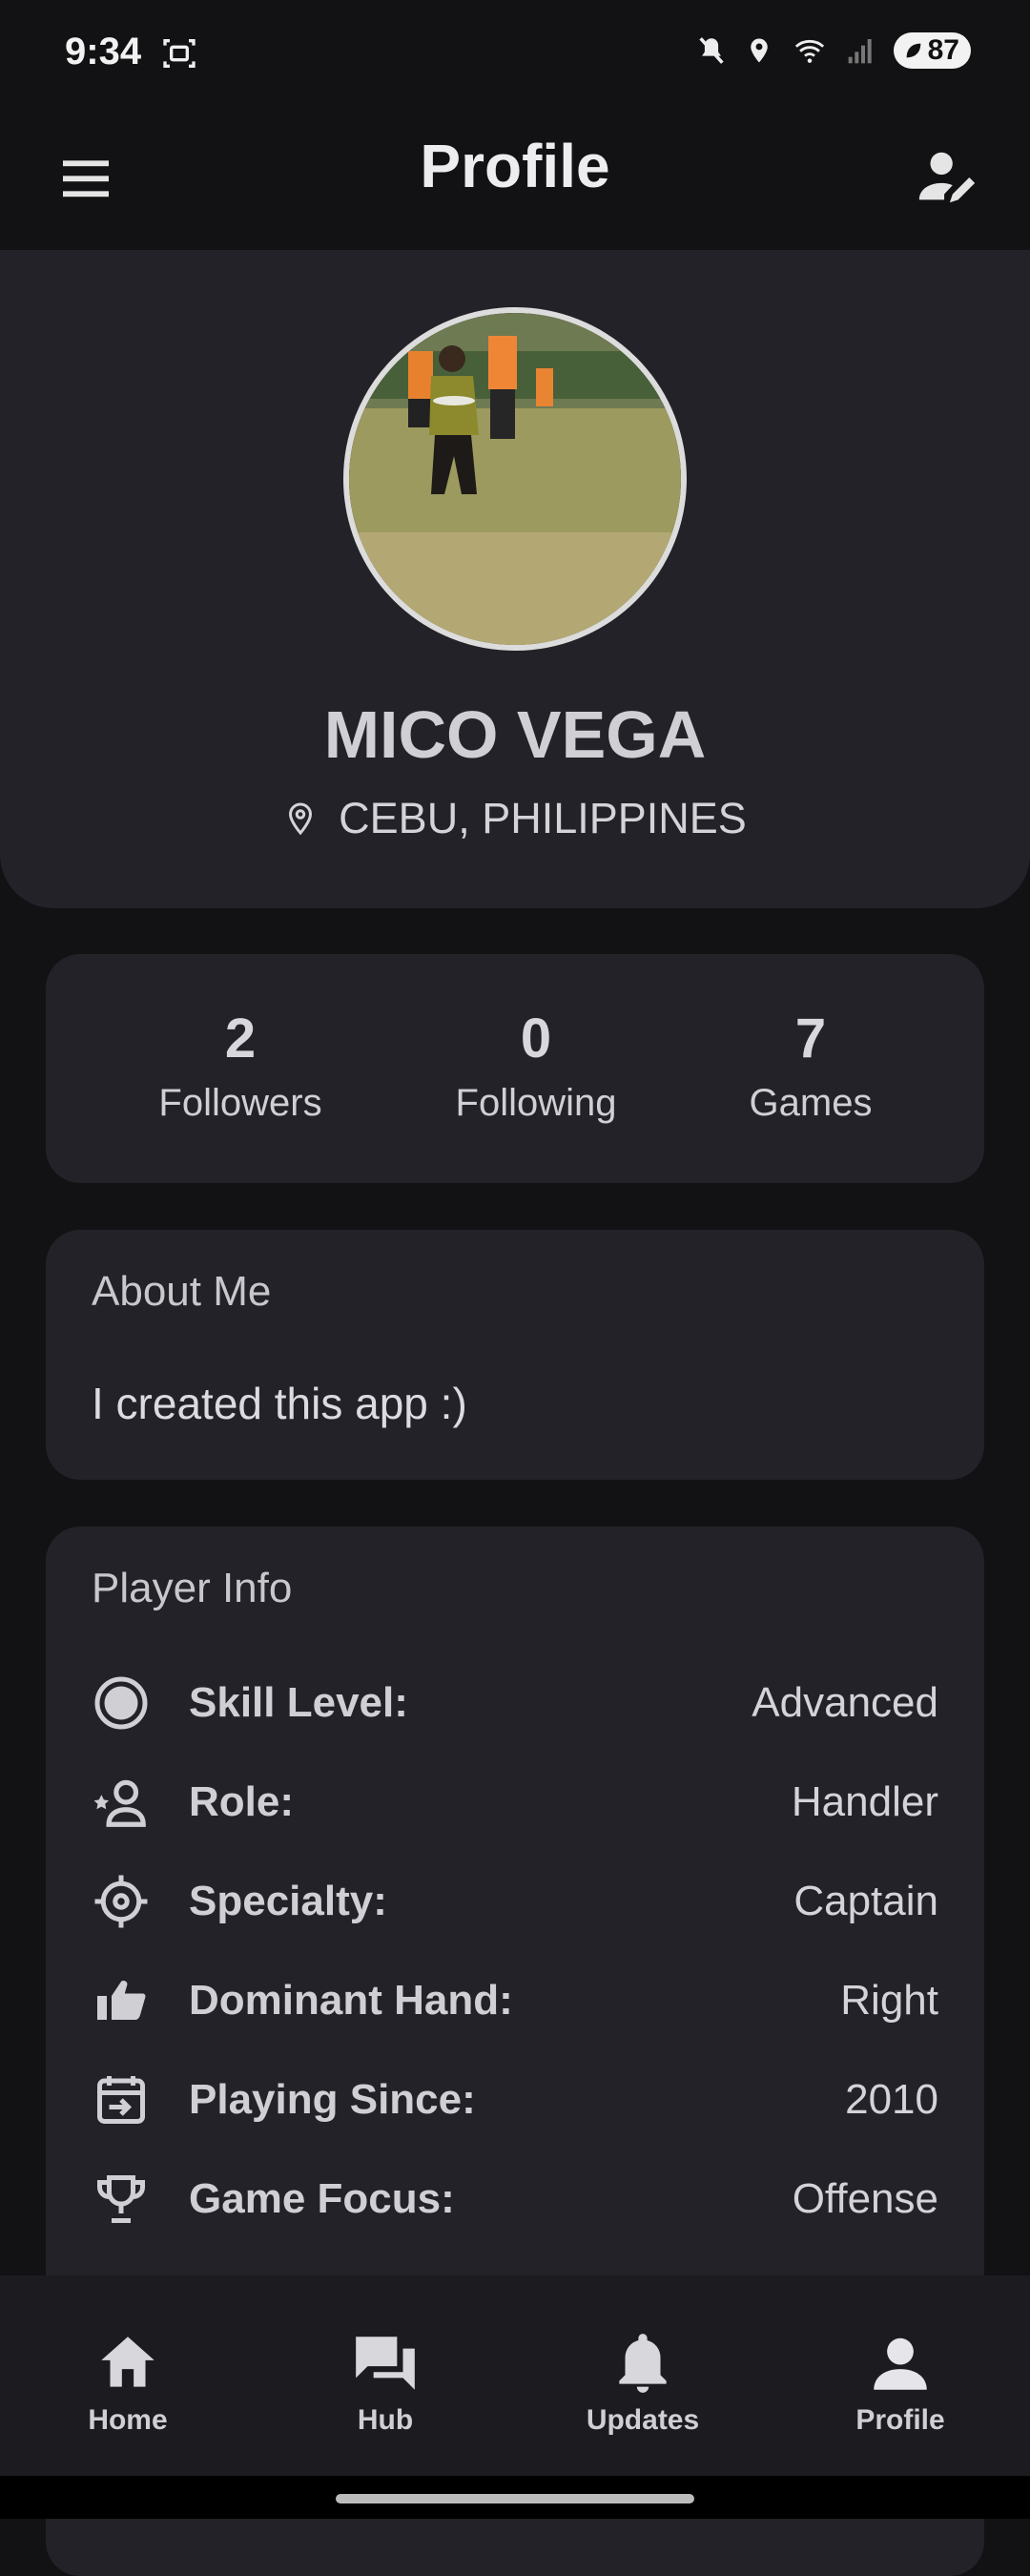  What do you see at coordinates (889, 2000) in the screenshot?
I see `dominant-hand-value: Right` at bounding box center [889, 2000].